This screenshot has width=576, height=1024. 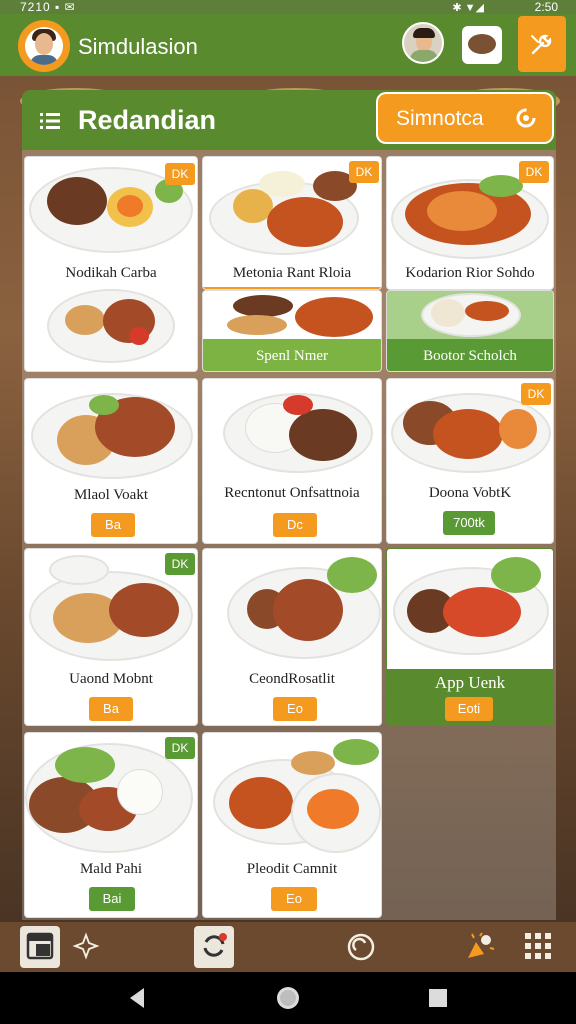 I want to click on app-bar: Simdulasion, so click(x=288, y=45).